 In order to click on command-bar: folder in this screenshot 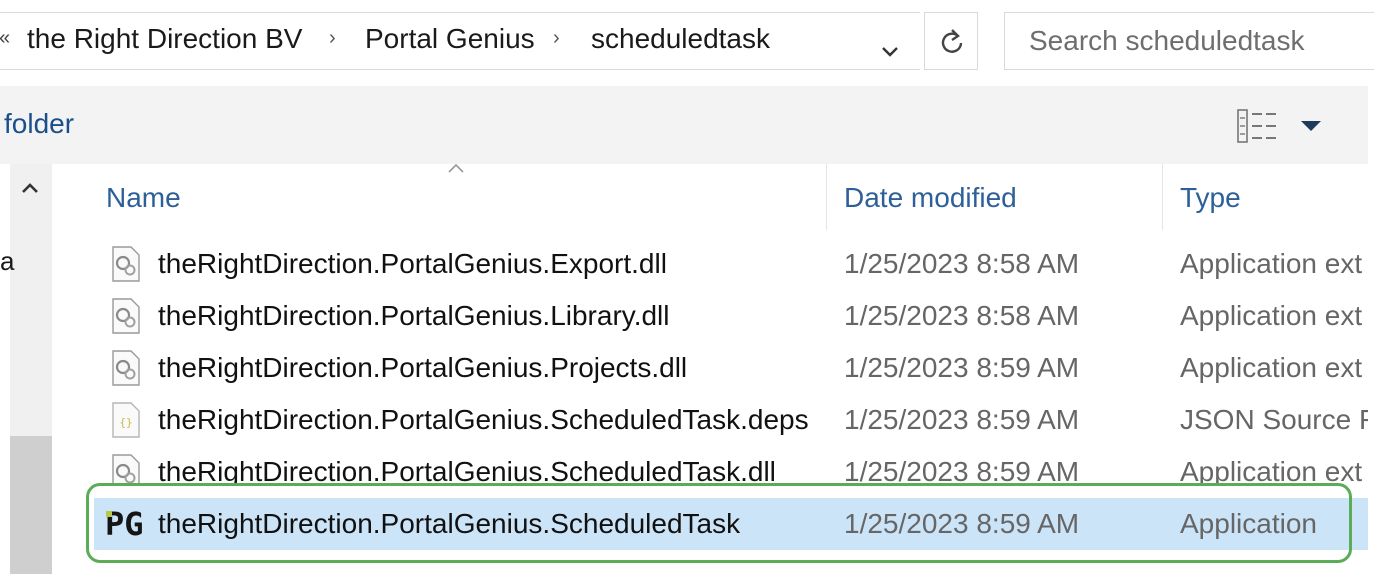, I will do `click(684, 125)`.